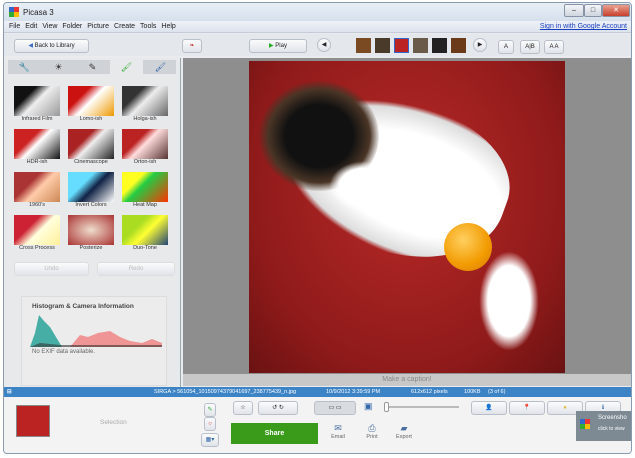 The image size is (635, 458). I want to click on close-button: ✕, so click(616, 10).